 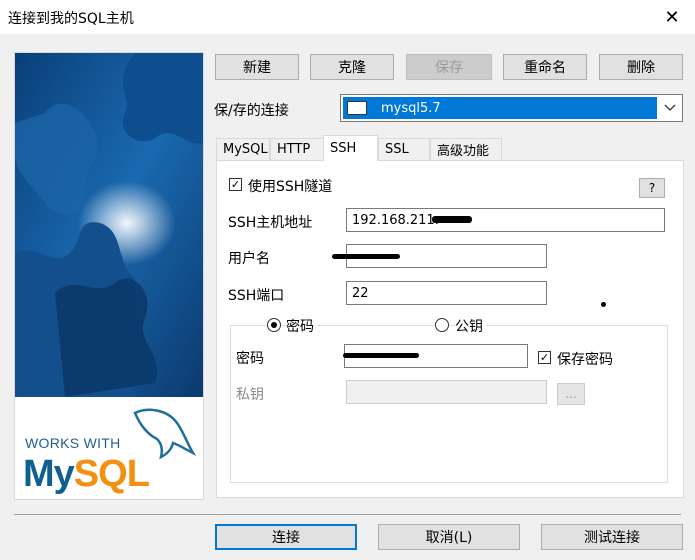 What do you see at coordinates (446, 392) in the screenshot?
I see `private-key-input` at bounding box center [446, 392].